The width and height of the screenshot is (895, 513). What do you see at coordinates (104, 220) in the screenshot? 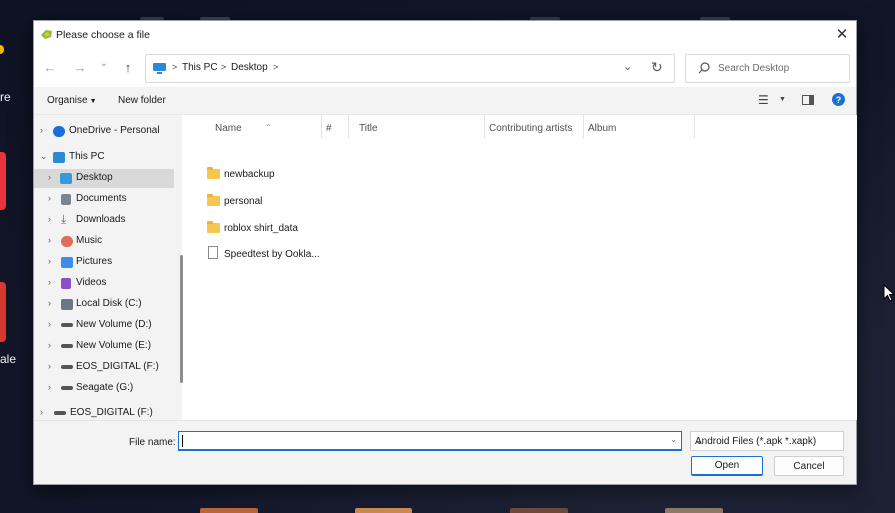
I see `tree-item-downloads: › ⤓ Downloads` at bounding box center [104, 220].